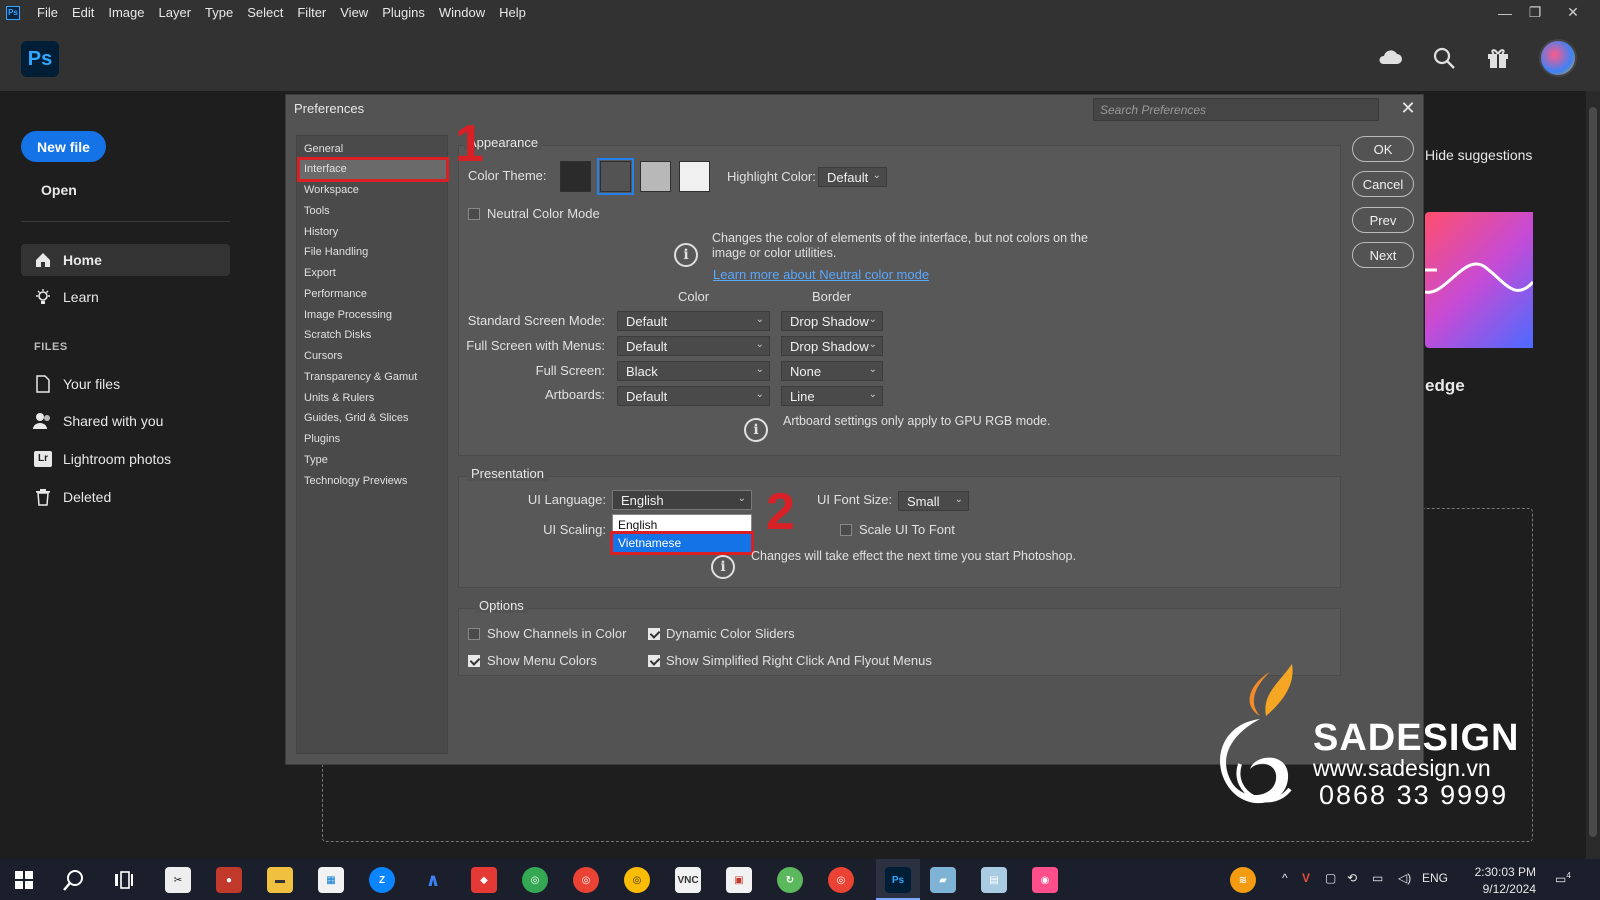 This screenshot has width=1600, height=900. I want to click on tray-sync-icon: ⟲, so click(1352, 878).